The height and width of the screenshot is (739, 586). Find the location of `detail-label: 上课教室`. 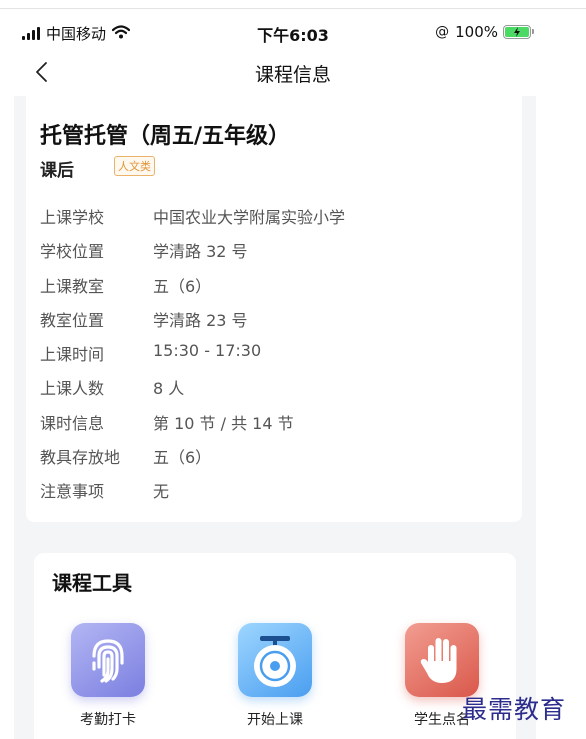

detail-label: 上课教室 is located at coordinates (72, 286).